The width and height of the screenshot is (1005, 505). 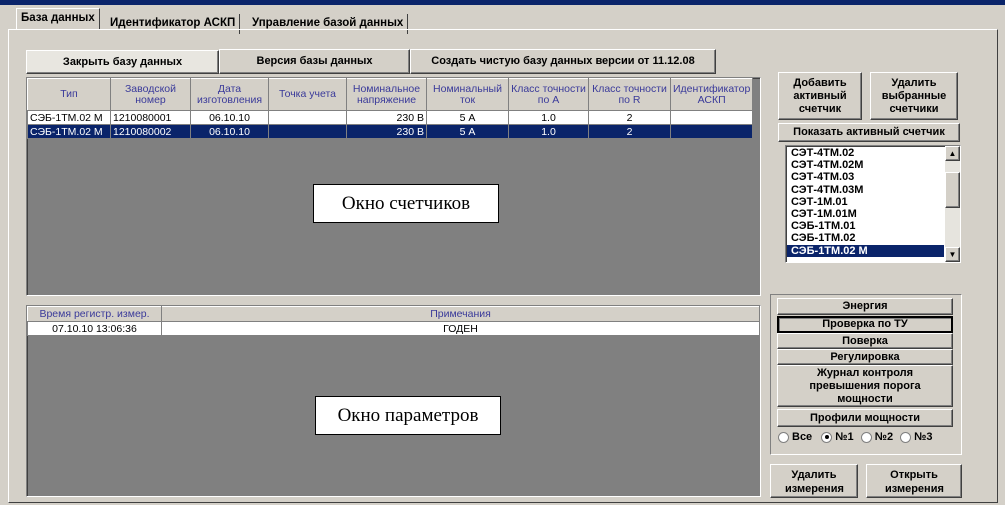 I want to click on list-item: СЭТ-1М.01М, so click(x=865, y=214).